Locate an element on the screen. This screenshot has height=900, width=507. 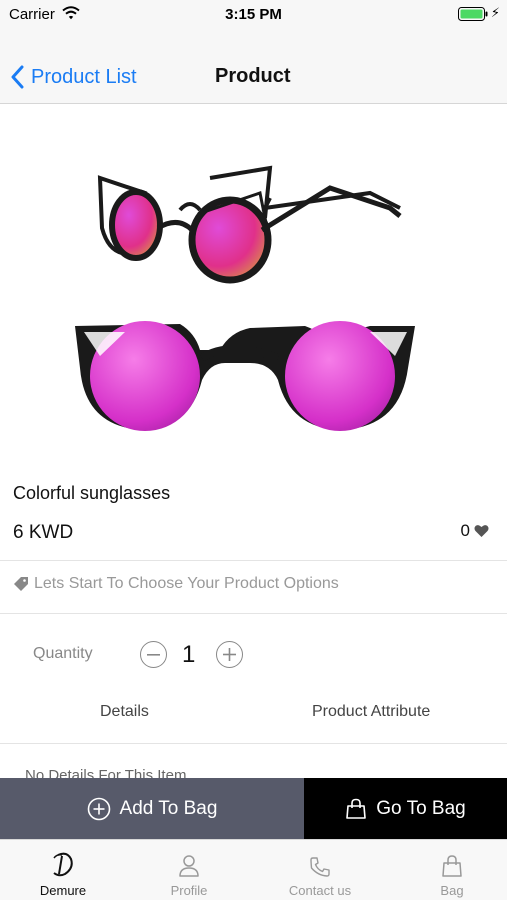
likes-count: 0 is located at coordinates (465, 530).